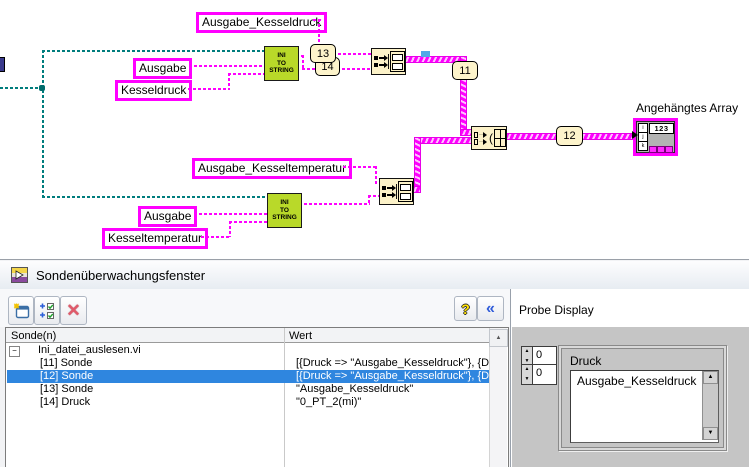 The height and width of the screenshot is (467, 749). I want to click on ini-to-string-node-2: INI TO STRING, so click(284, 210).